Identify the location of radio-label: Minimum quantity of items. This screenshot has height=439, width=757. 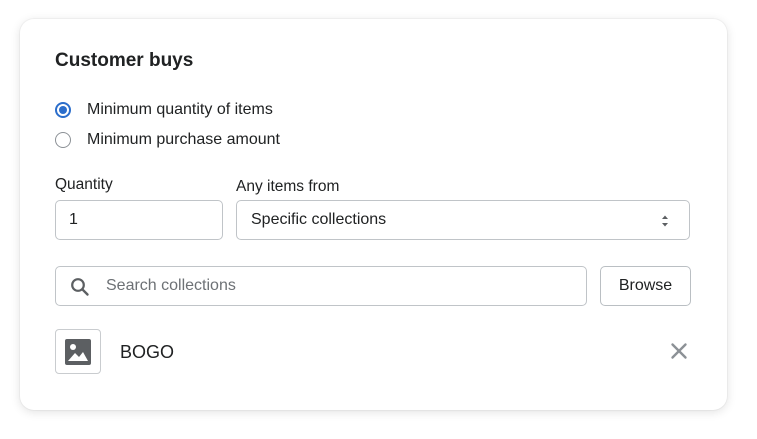
(180, 109).